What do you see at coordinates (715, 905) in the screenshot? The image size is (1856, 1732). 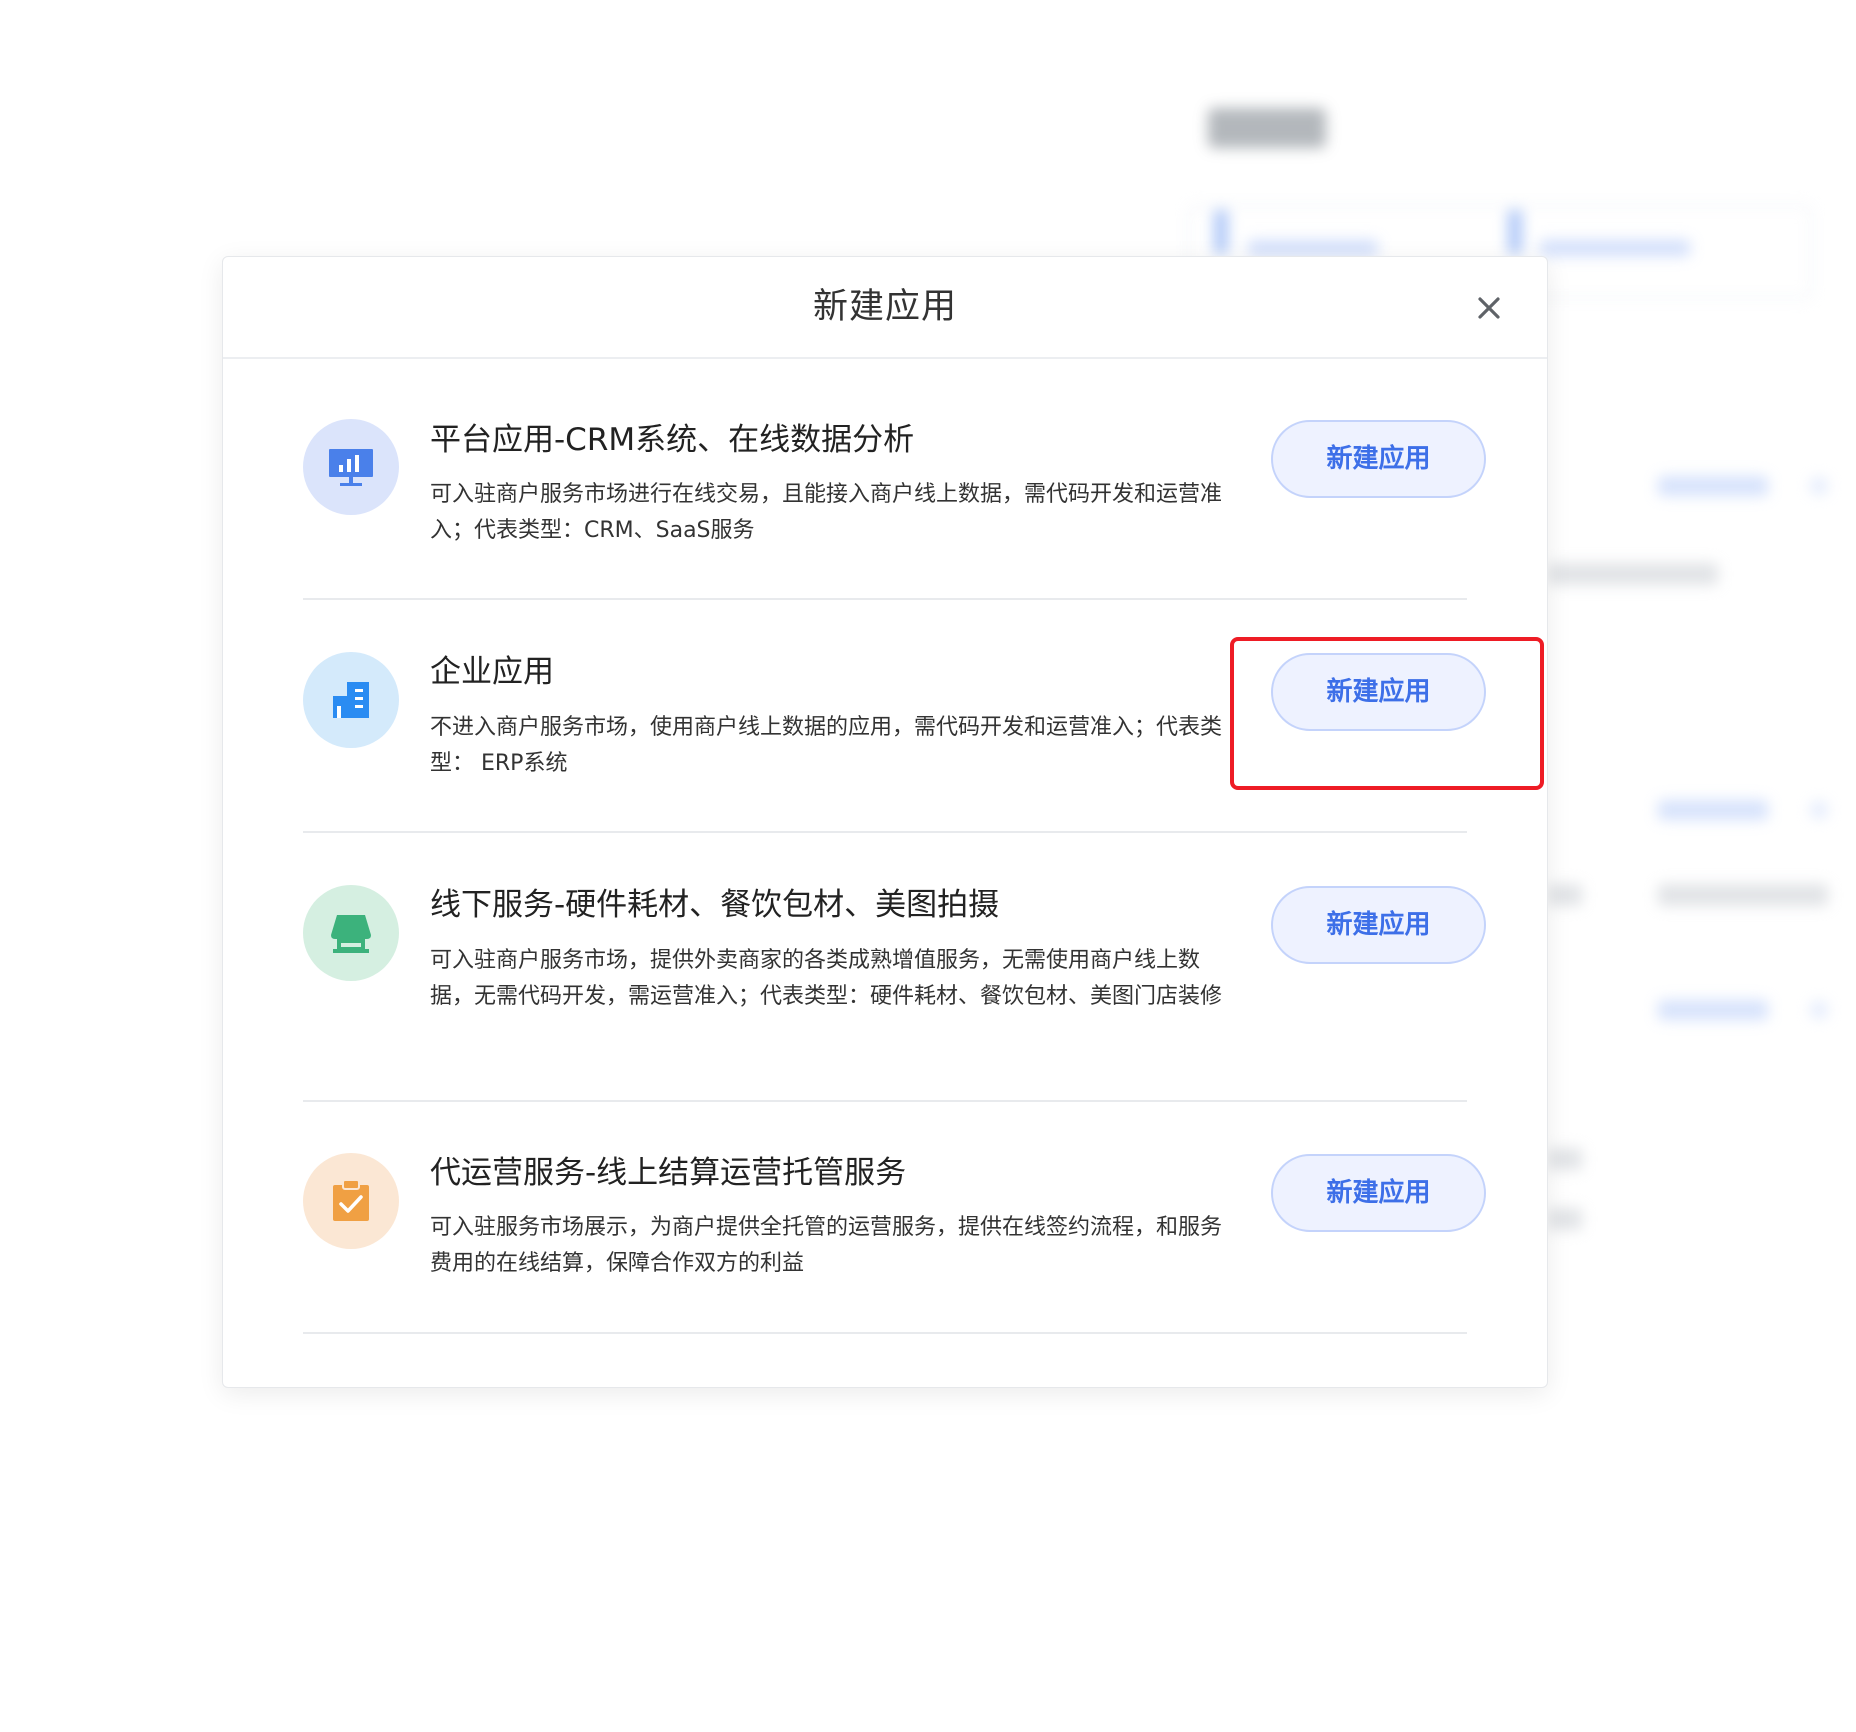 I see `app-type-title: 线下服务-硬件耗材、餐饮包材、美图拍摄` at bounding box center [715, 905].